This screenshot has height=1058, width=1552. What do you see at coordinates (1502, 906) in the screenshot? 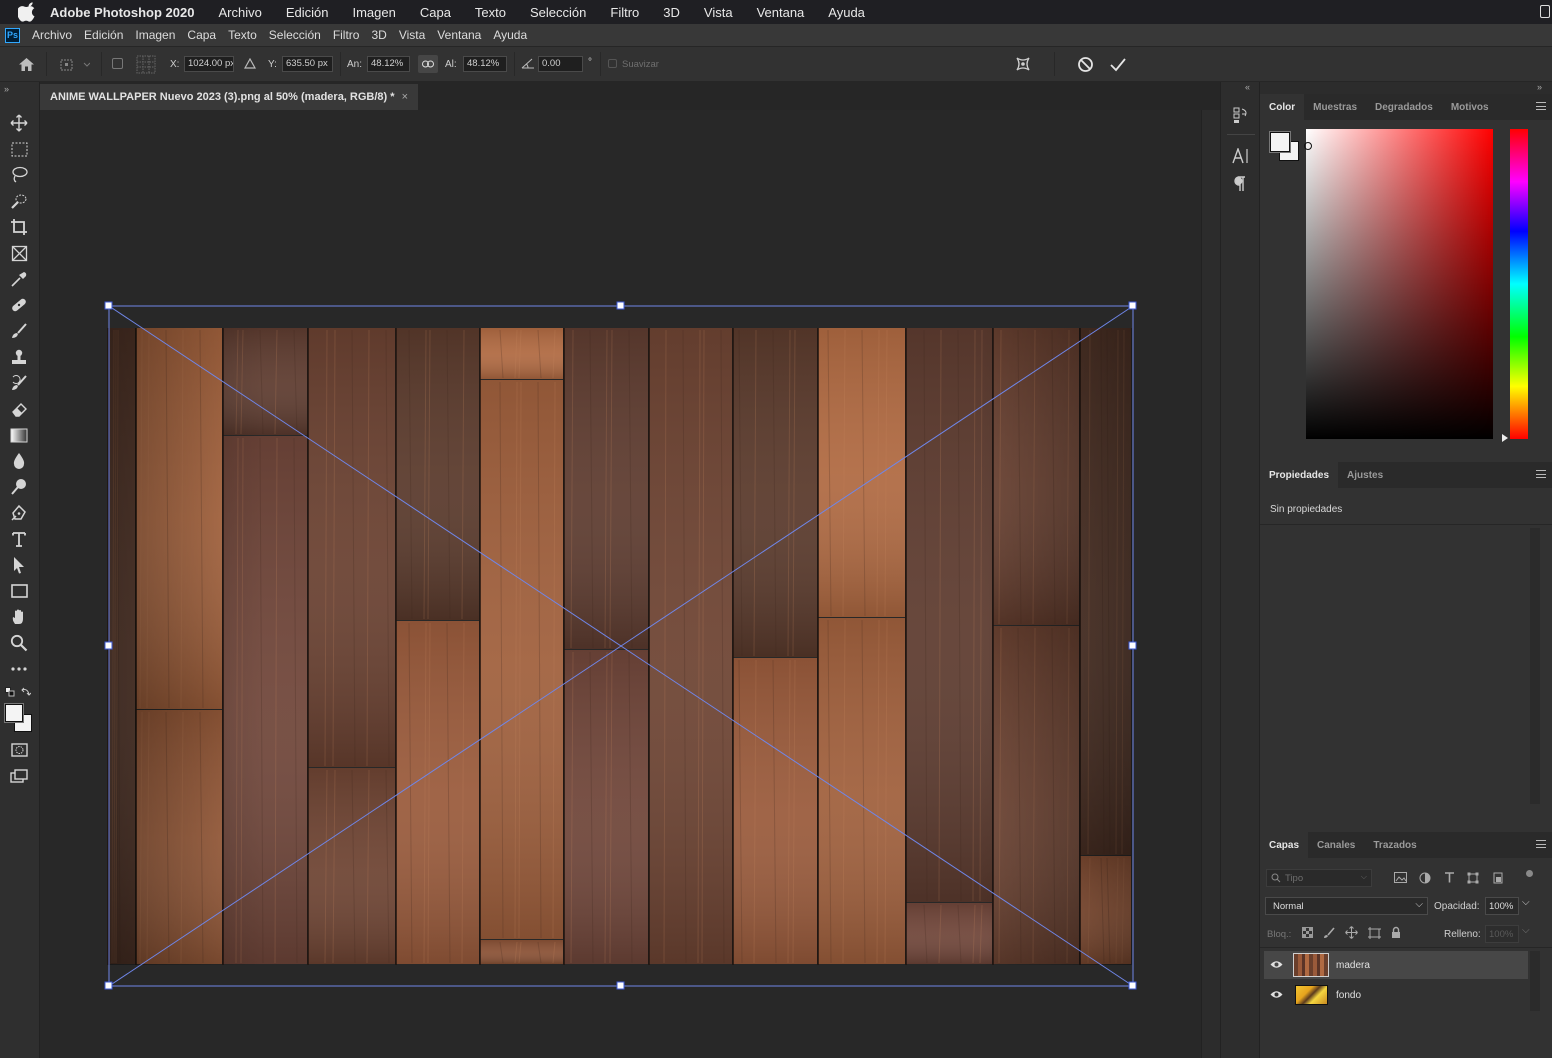
I see `opacity-field: 100%` at bounding box center [1502, 906].